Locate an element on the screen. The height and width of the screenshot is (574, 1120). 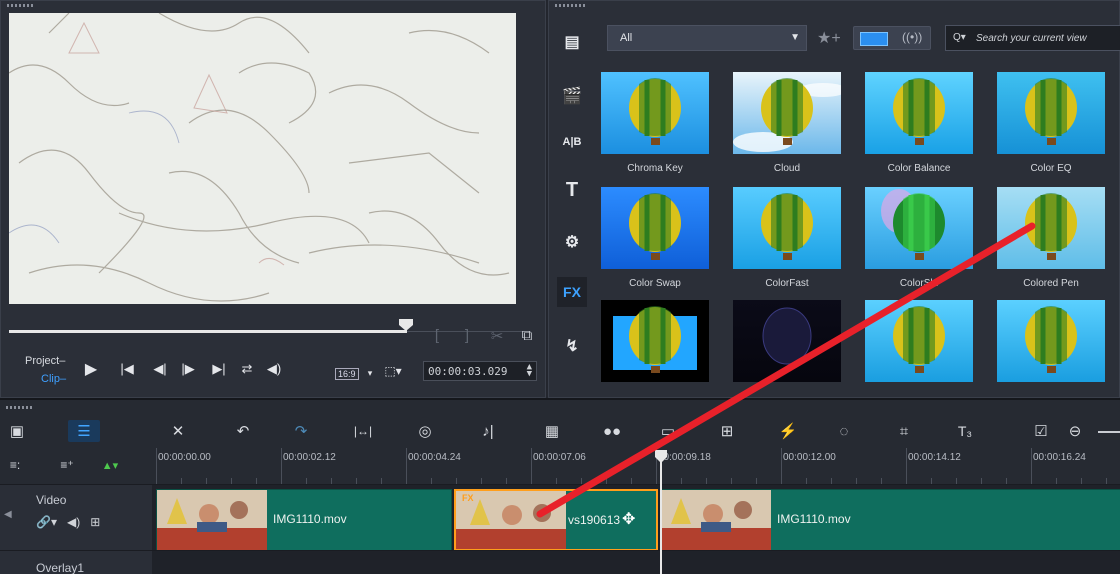
toolbox-icon: ✕ is located at coordinates (178, 431).